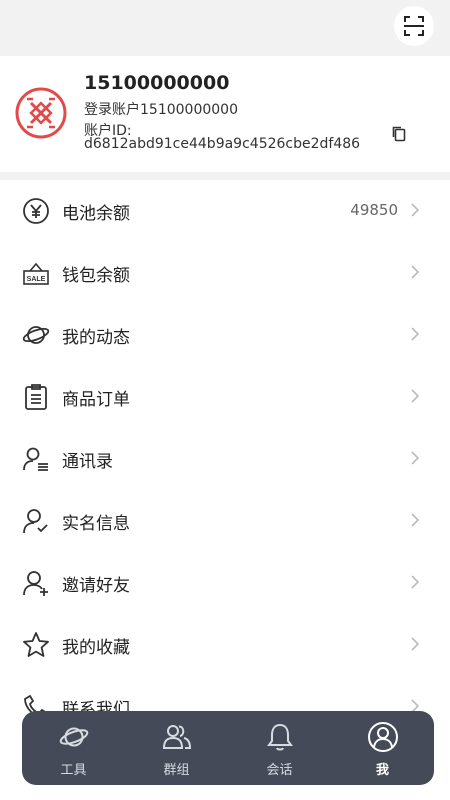 Image resolution: width=450 pixels, height=800 pixels. I want to click on top-bar, so click(225, 28).